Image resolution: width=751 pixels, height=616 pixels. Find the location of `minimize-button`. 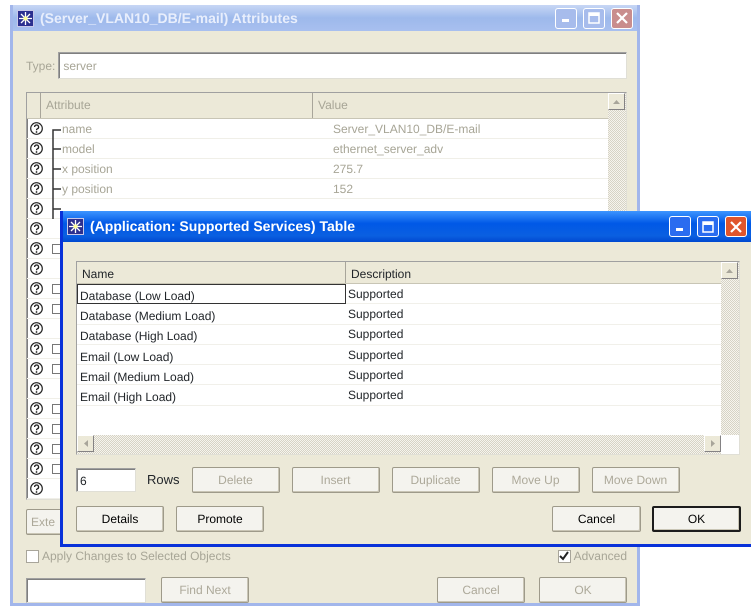

minimize-button is located at coordinates (680, 226).